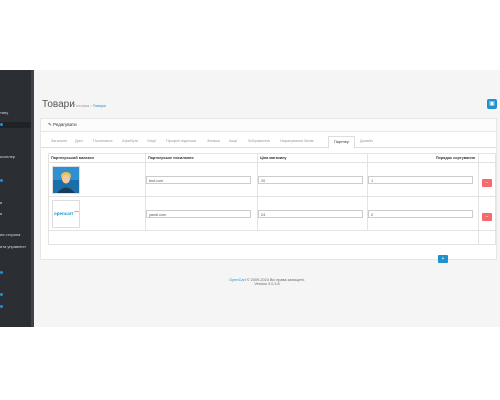 The image size is (500, 400). What do you see at coordinates (76, 213) in the screenshot?
I see `cart-icon: ⌒` at bounding box center [76, 213].